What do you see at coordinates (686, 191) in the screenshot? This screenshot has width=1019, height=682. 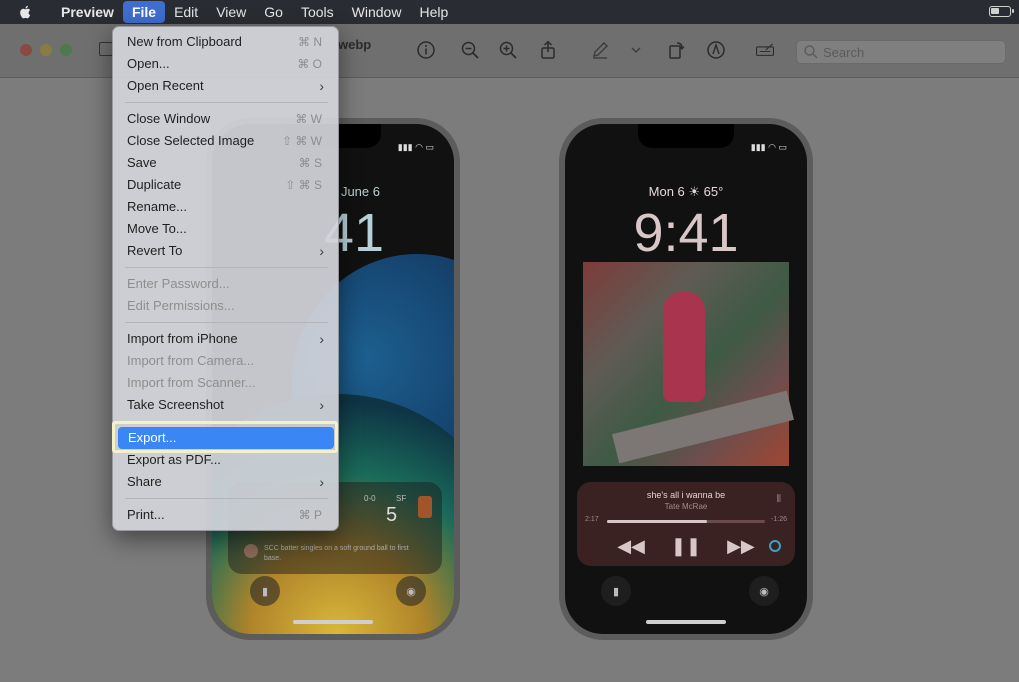 I see `lock-screen-date: Mon 6 ☀ 65°` at bounding box center [686, 191].